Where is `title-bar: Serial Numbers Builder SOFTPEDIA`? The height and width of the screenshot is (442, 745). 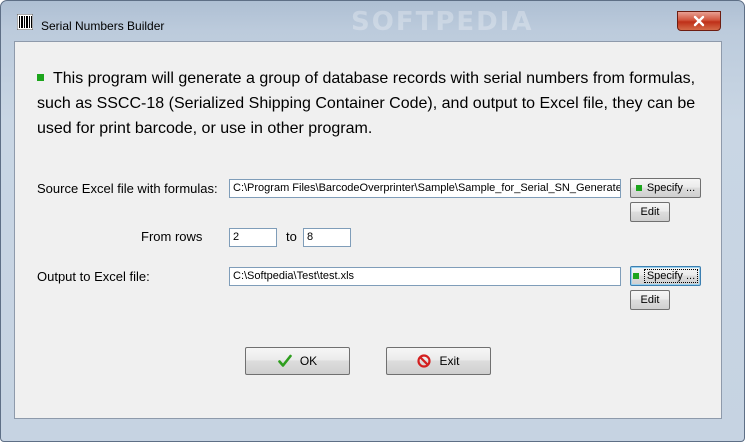 title-bar: Serial Numbers Builder SOFTPEDIA is located at coordinates (372, 21).